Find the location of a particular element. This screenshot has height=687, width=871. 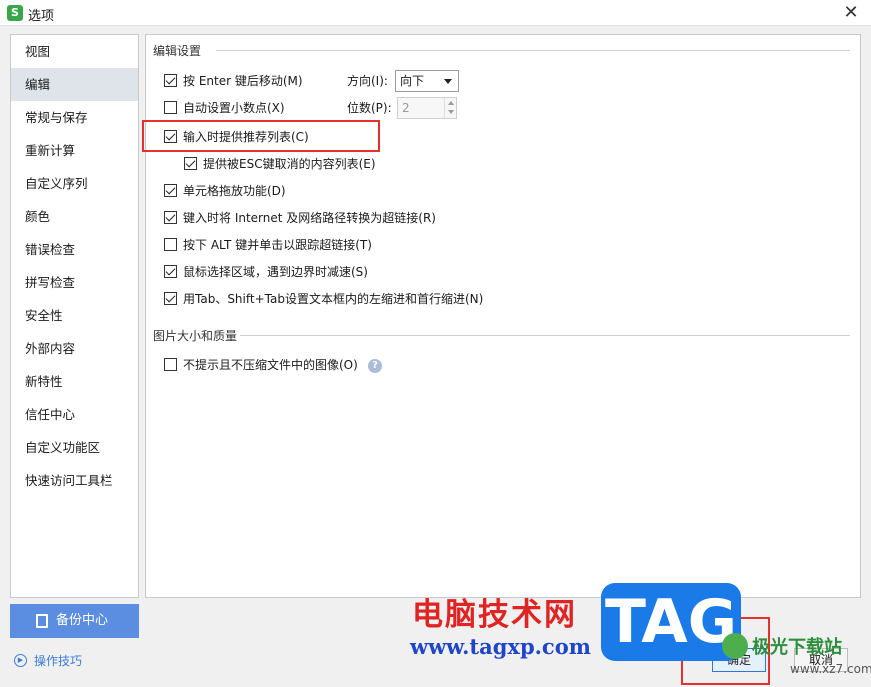

image-settings-group-title: 图片大小和质量 is located at coordinates (197, 335).